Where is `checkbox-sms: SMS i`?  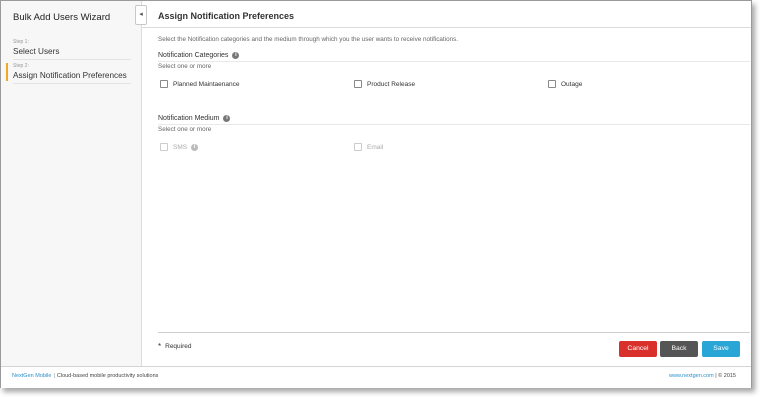 checkbox-sms: SMS i is located at coordinates (179, 147).